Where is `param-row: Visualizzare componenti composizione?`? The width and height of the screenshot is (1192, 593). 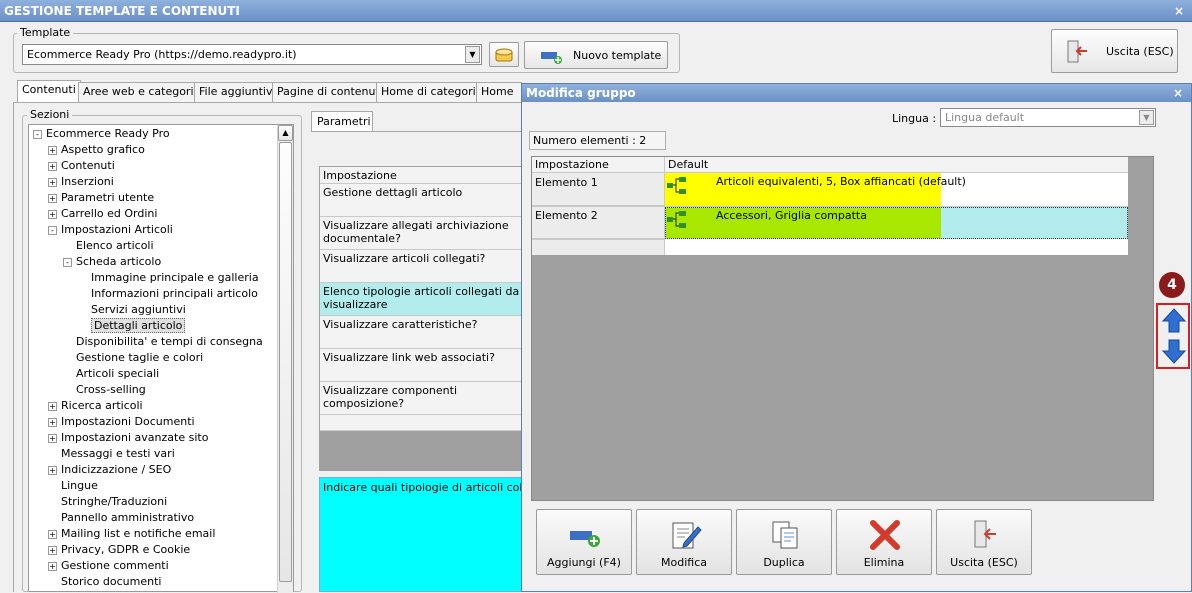
param-row: Visualizzare componenti composizione? is located at coordinates (422, 398).